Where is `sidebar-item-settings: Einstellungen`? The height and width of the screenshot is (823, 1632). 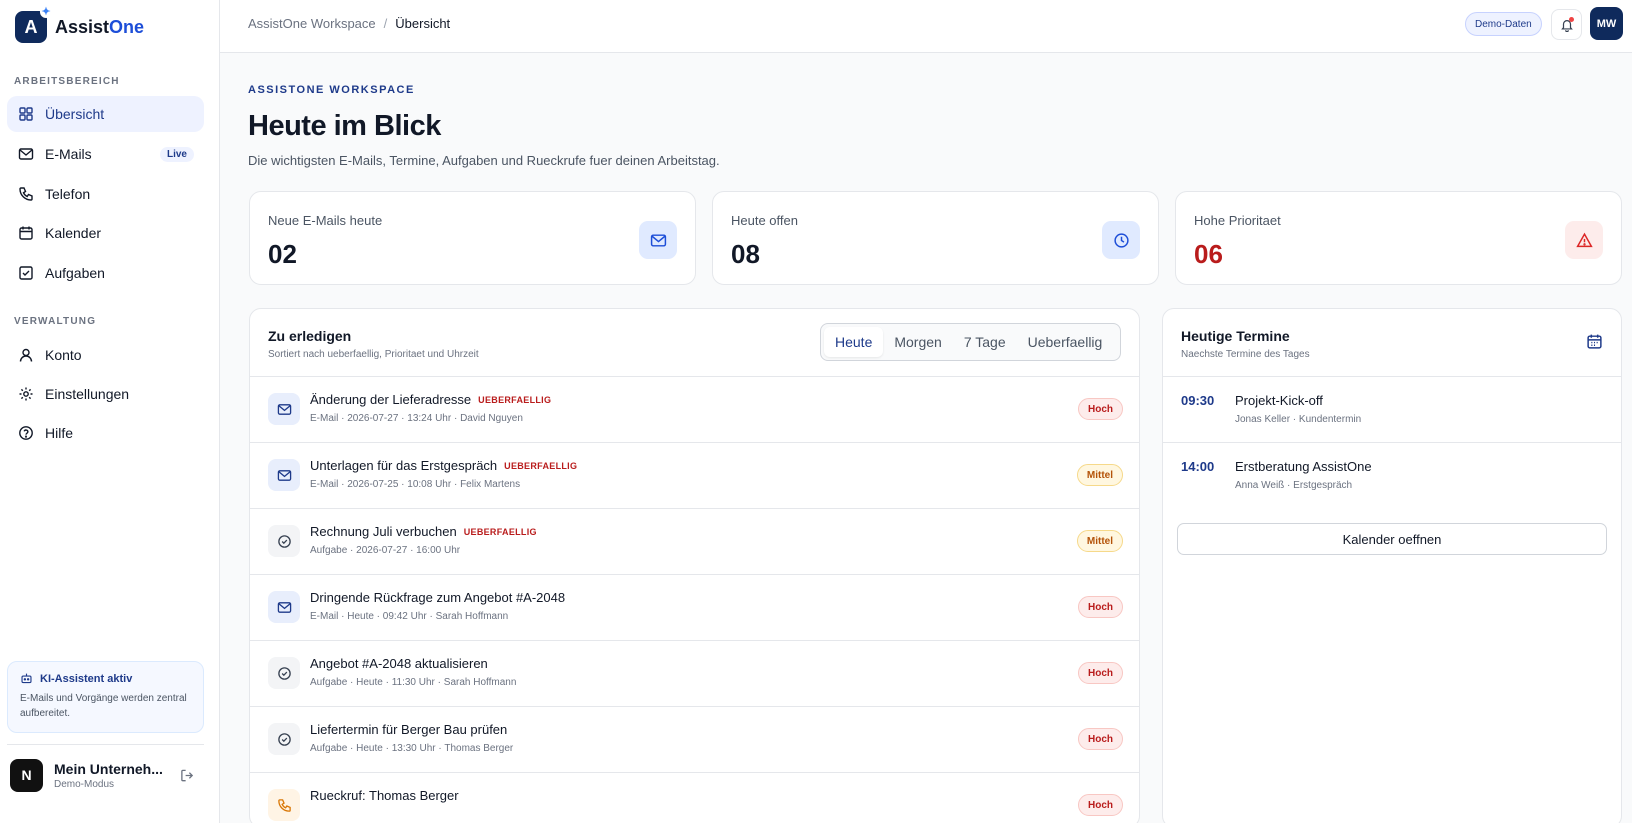 sidebar-item-settings: Einstellungen is located at coordinates (105, 394).